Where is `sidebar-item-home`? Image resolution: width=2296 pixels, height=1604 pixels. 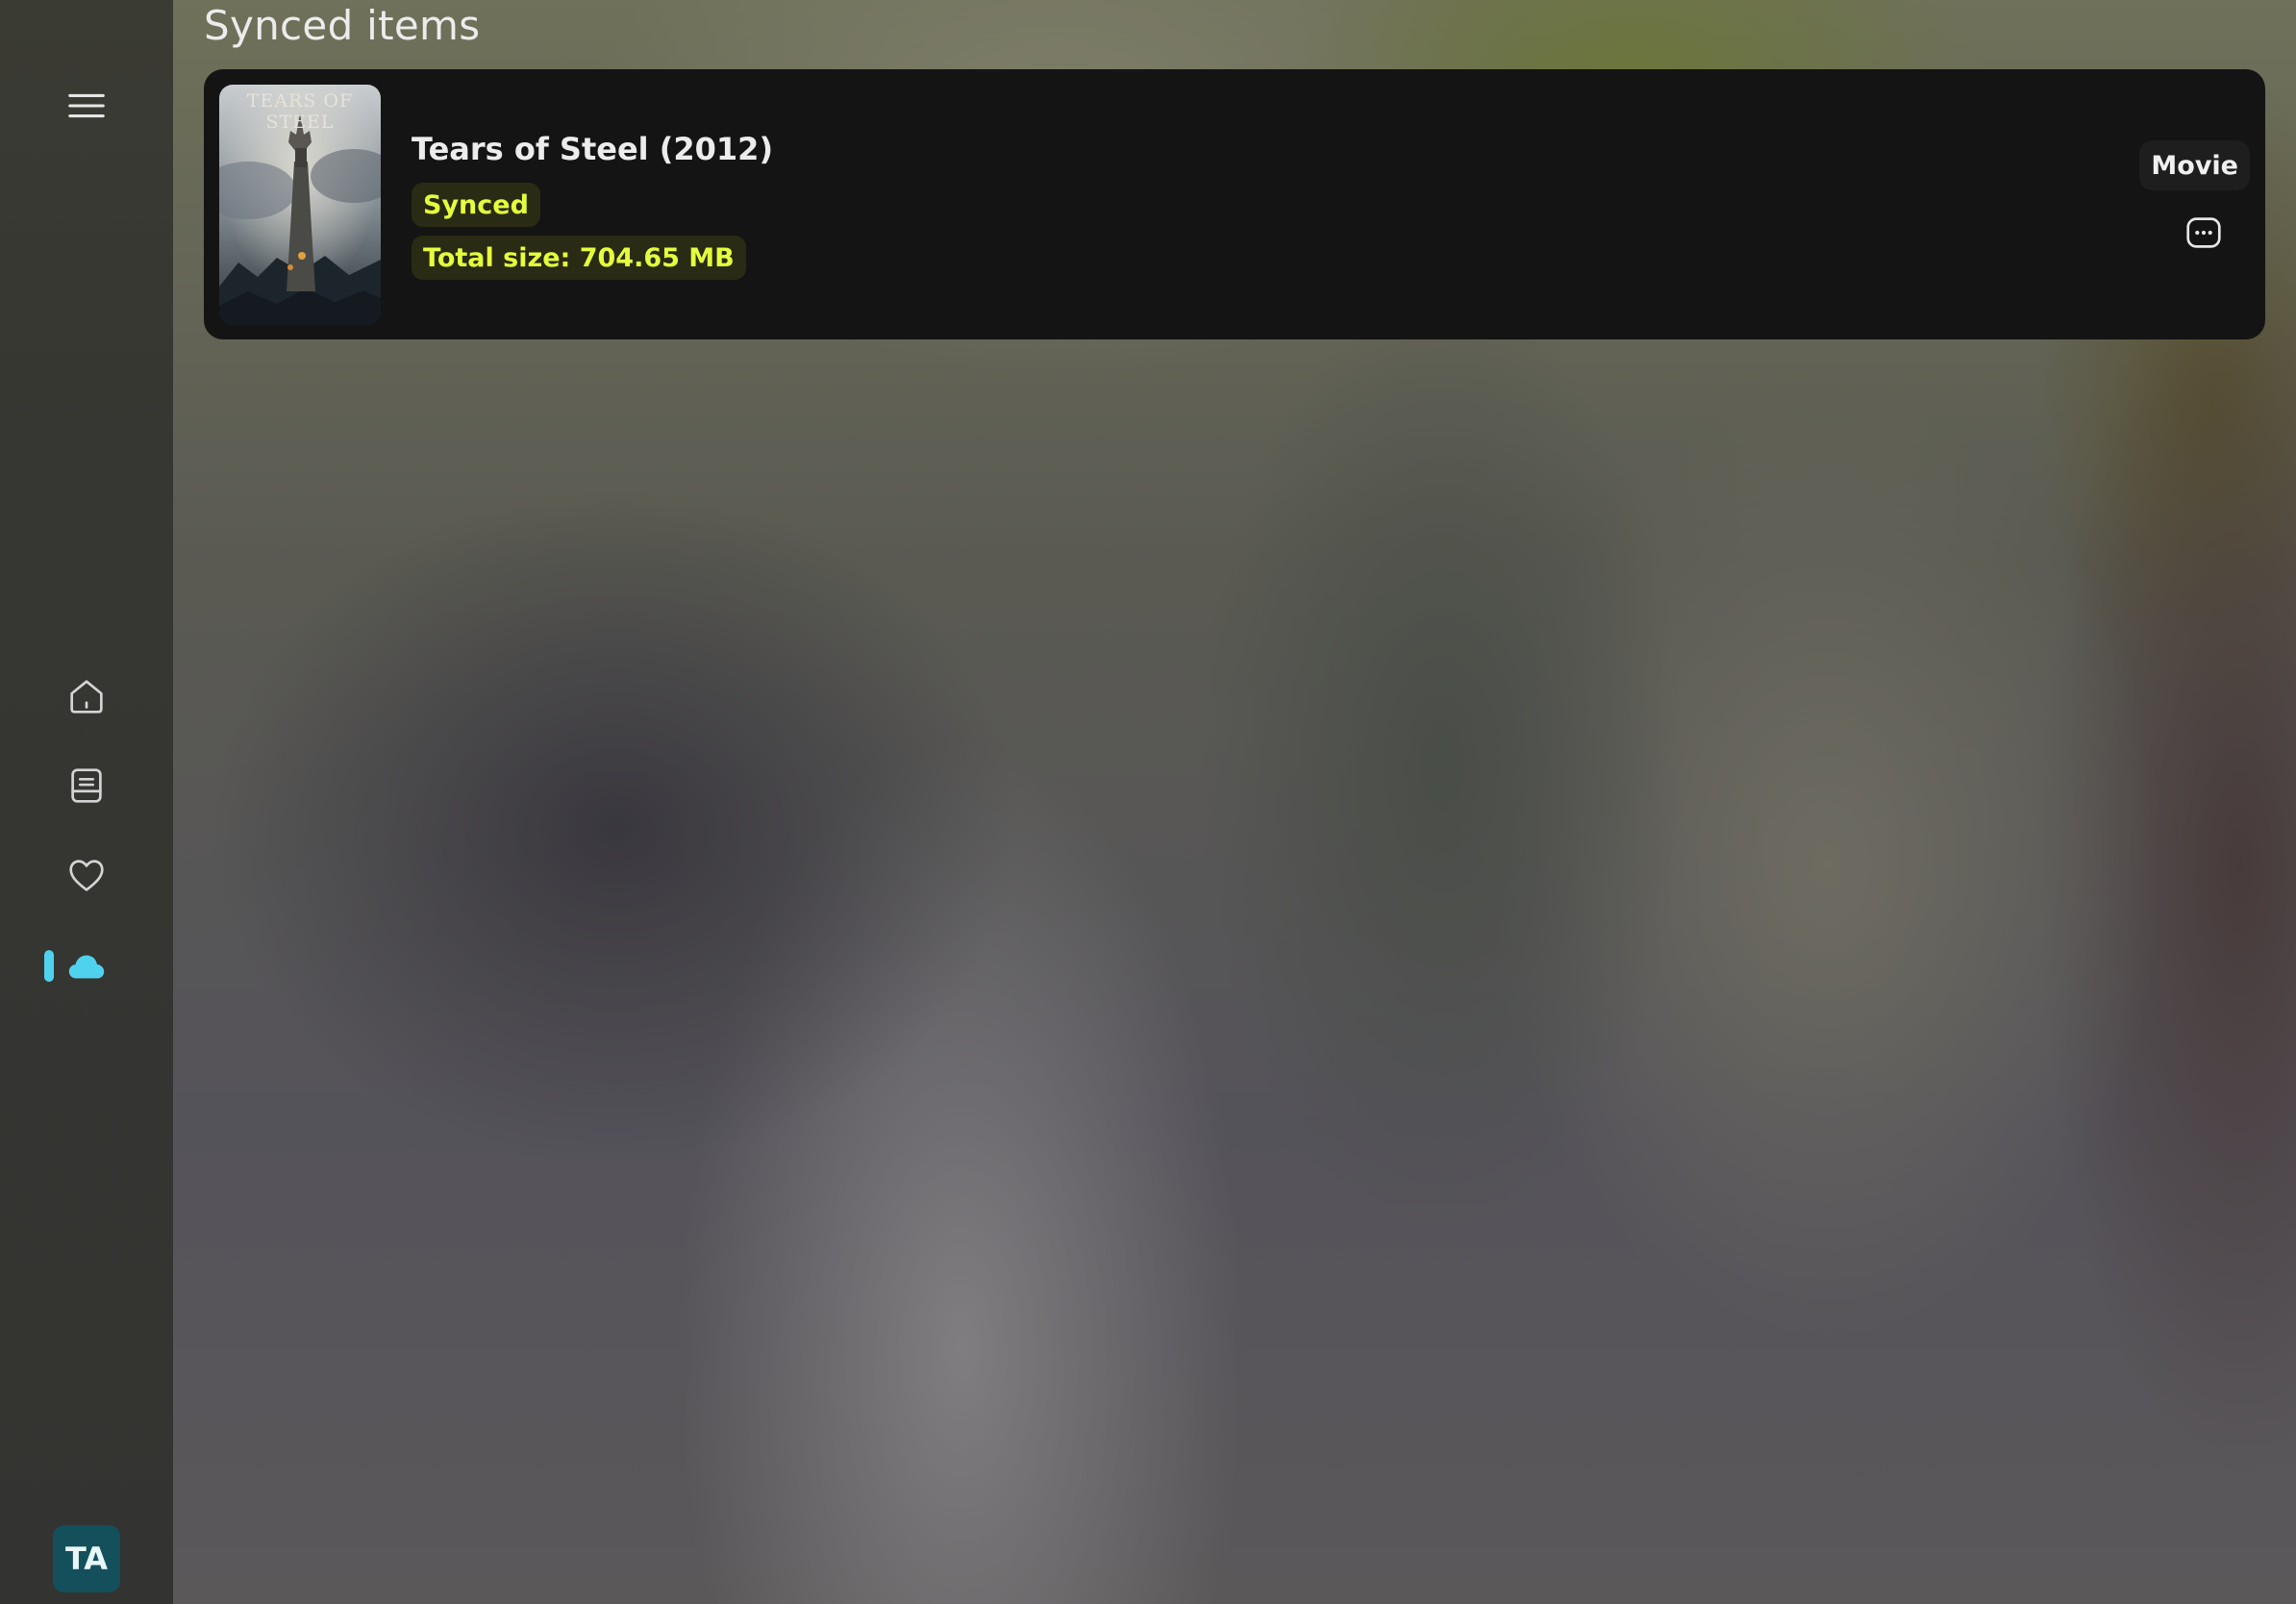
sidebar-item-home is located at coordinates (86, 696).